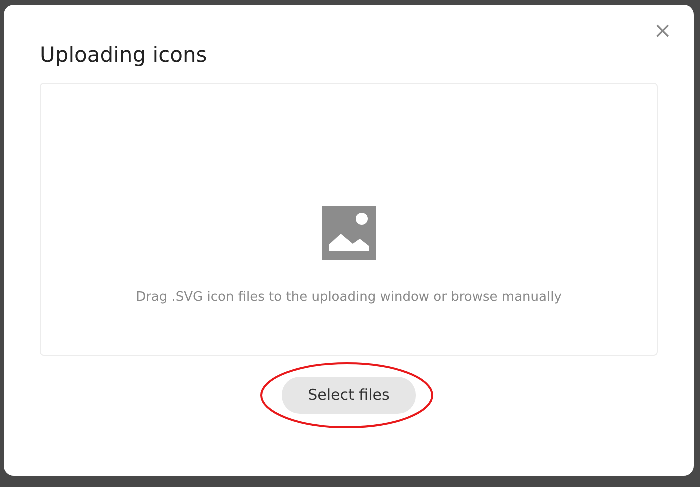 This screenshot has height=487, width=700. Describe the element at coordinates (663, 32) in the screenshot. I see `close-button: ×` at that location.